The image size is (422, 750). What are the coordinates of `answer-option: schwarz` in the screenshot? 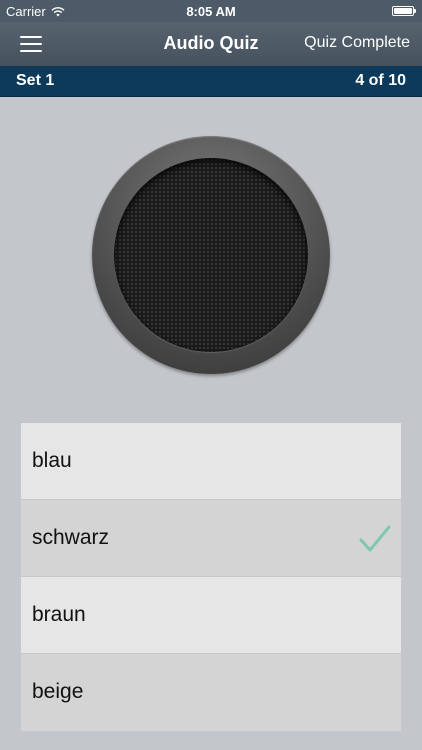 It's located at (211, 538).